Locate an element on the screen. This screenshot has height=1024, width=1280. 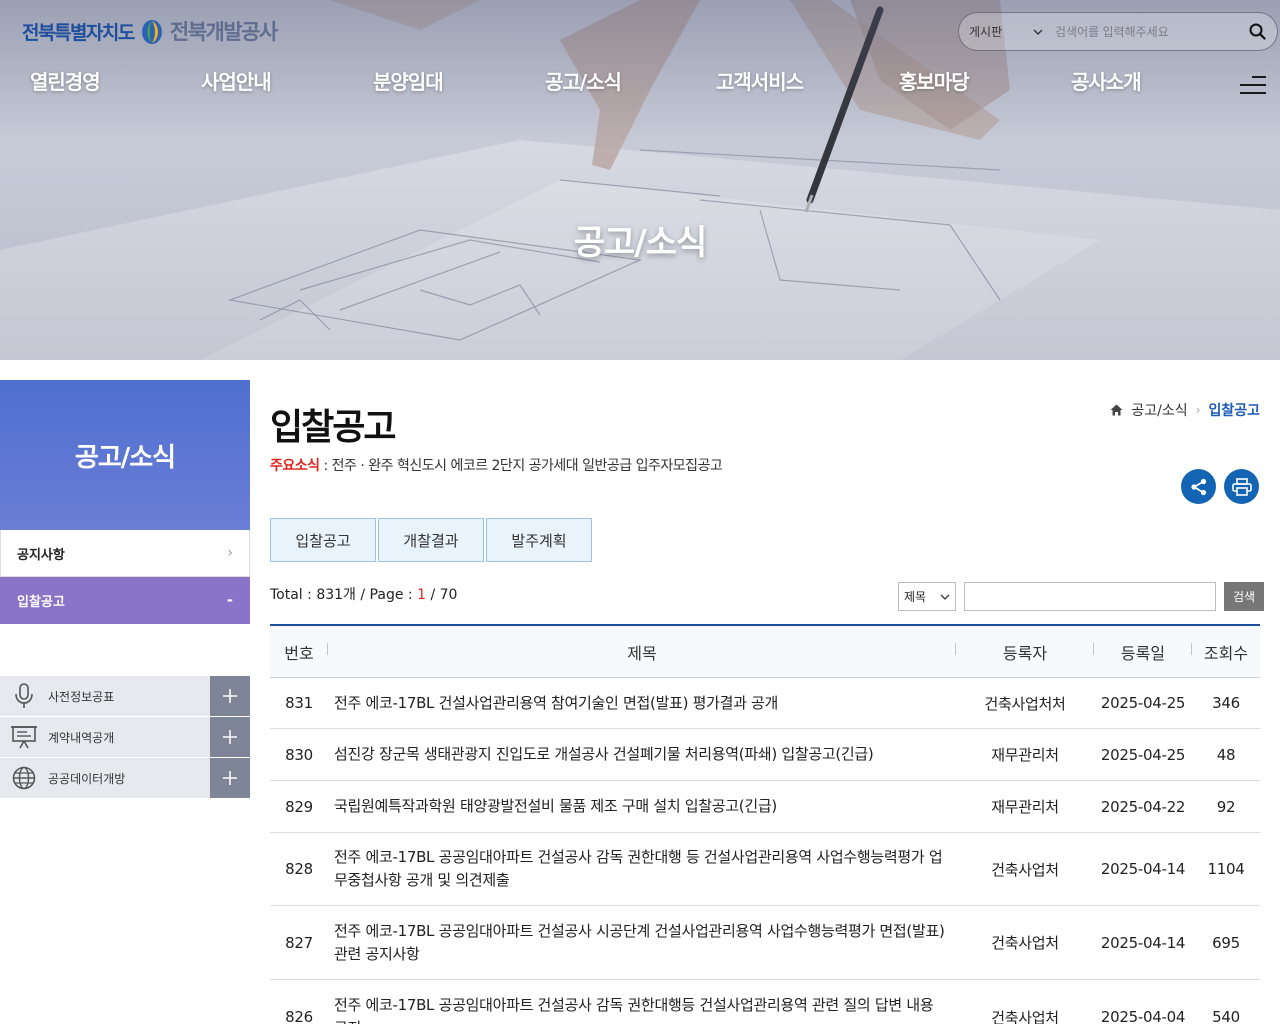
minus-icon: - is located at coordinates (229, 600).